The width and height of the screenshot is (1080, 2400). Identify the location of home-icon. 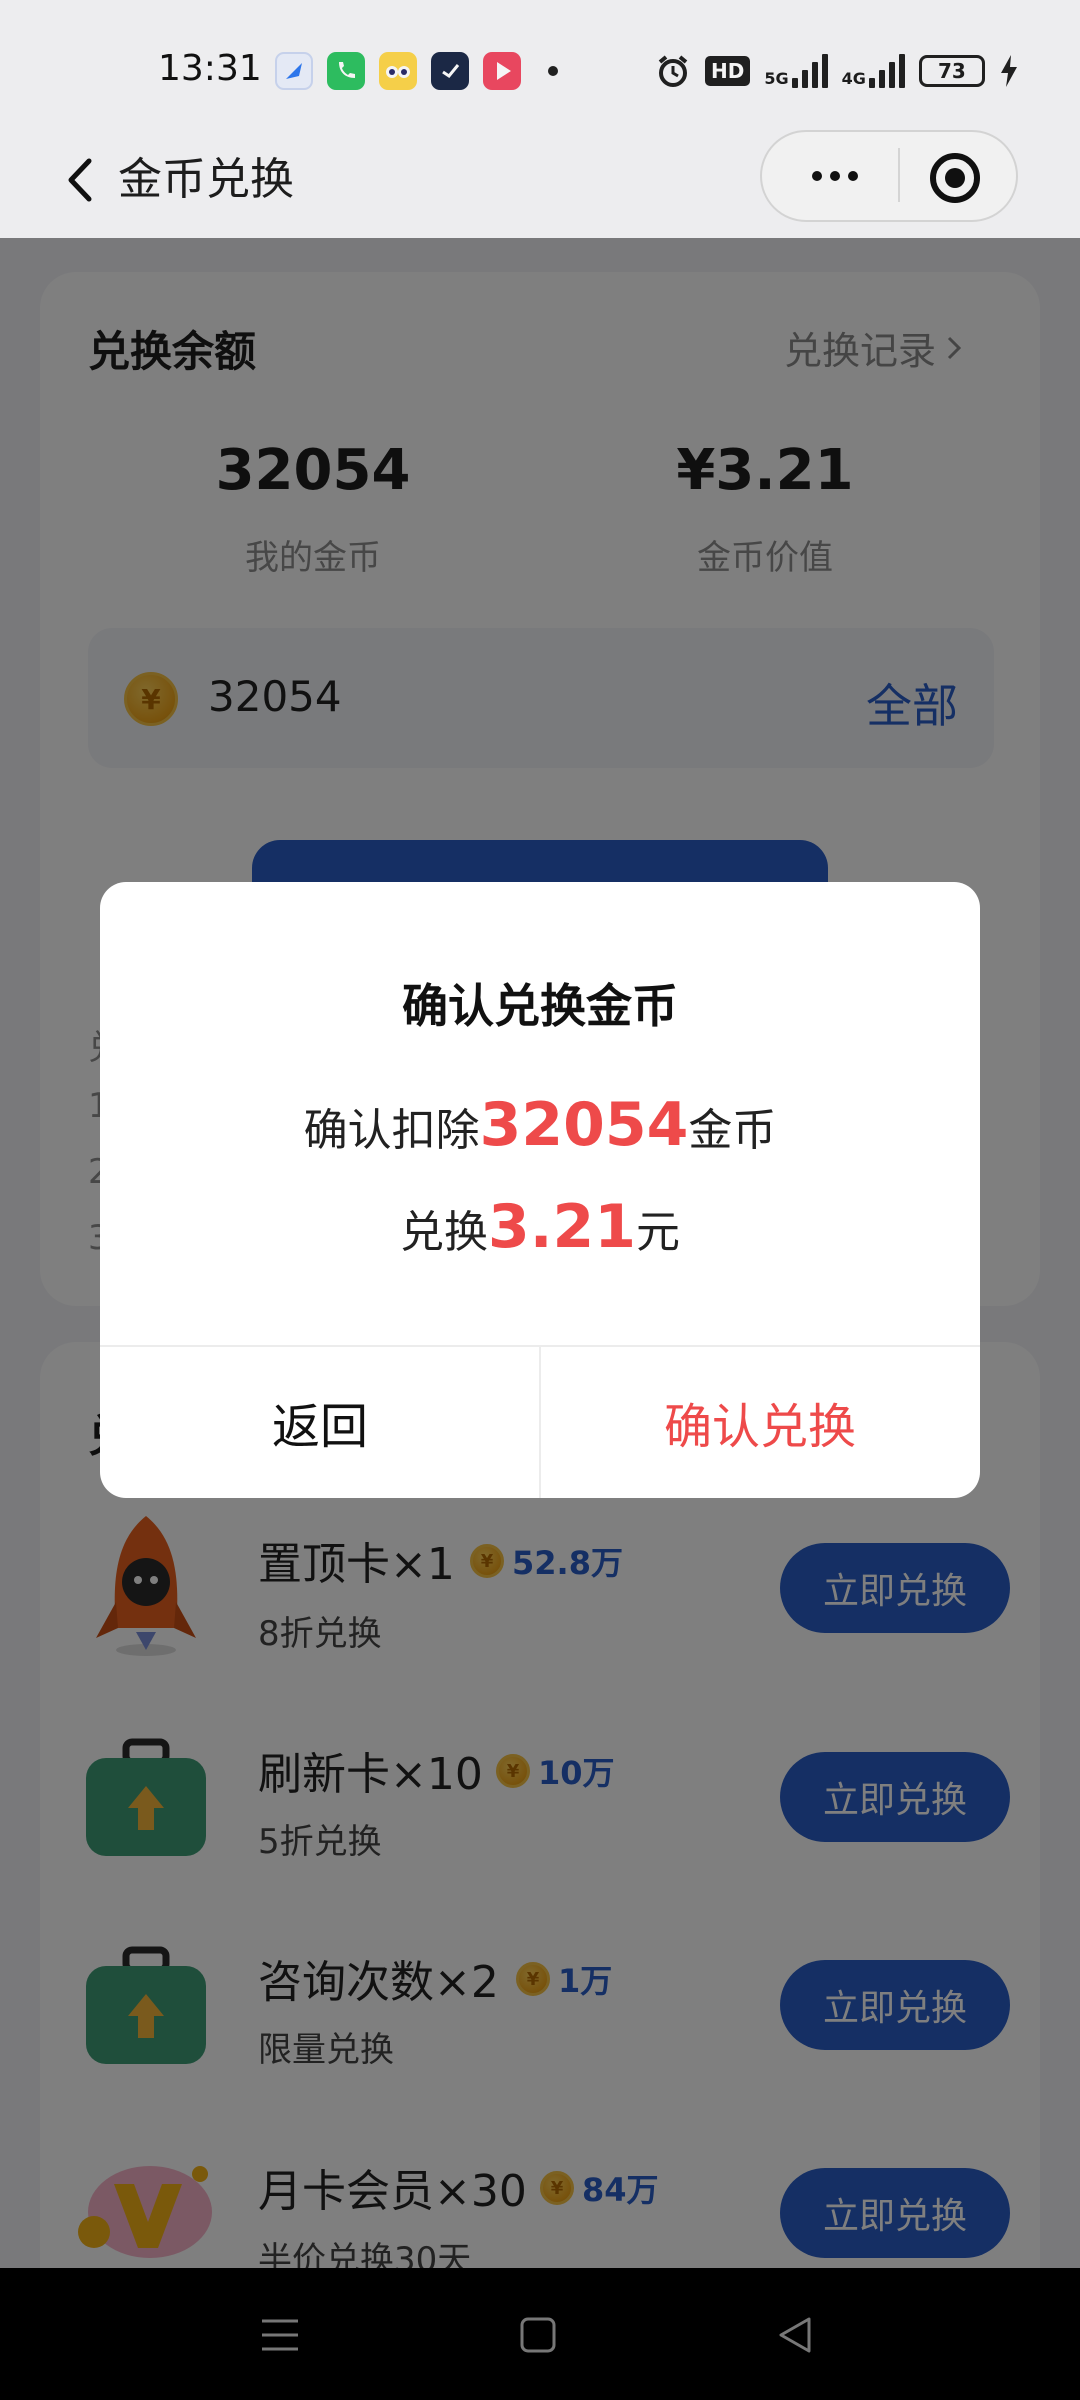
(538, 2335).